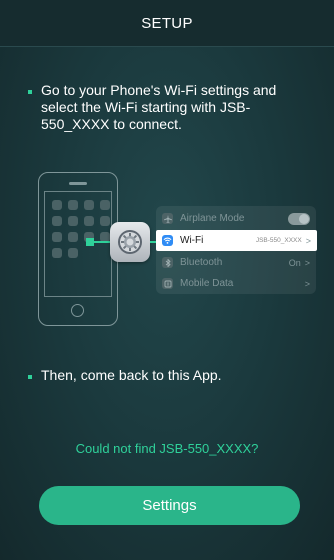 The image size is (334, 560). I want to click on phone-outline, so click(78, 249).